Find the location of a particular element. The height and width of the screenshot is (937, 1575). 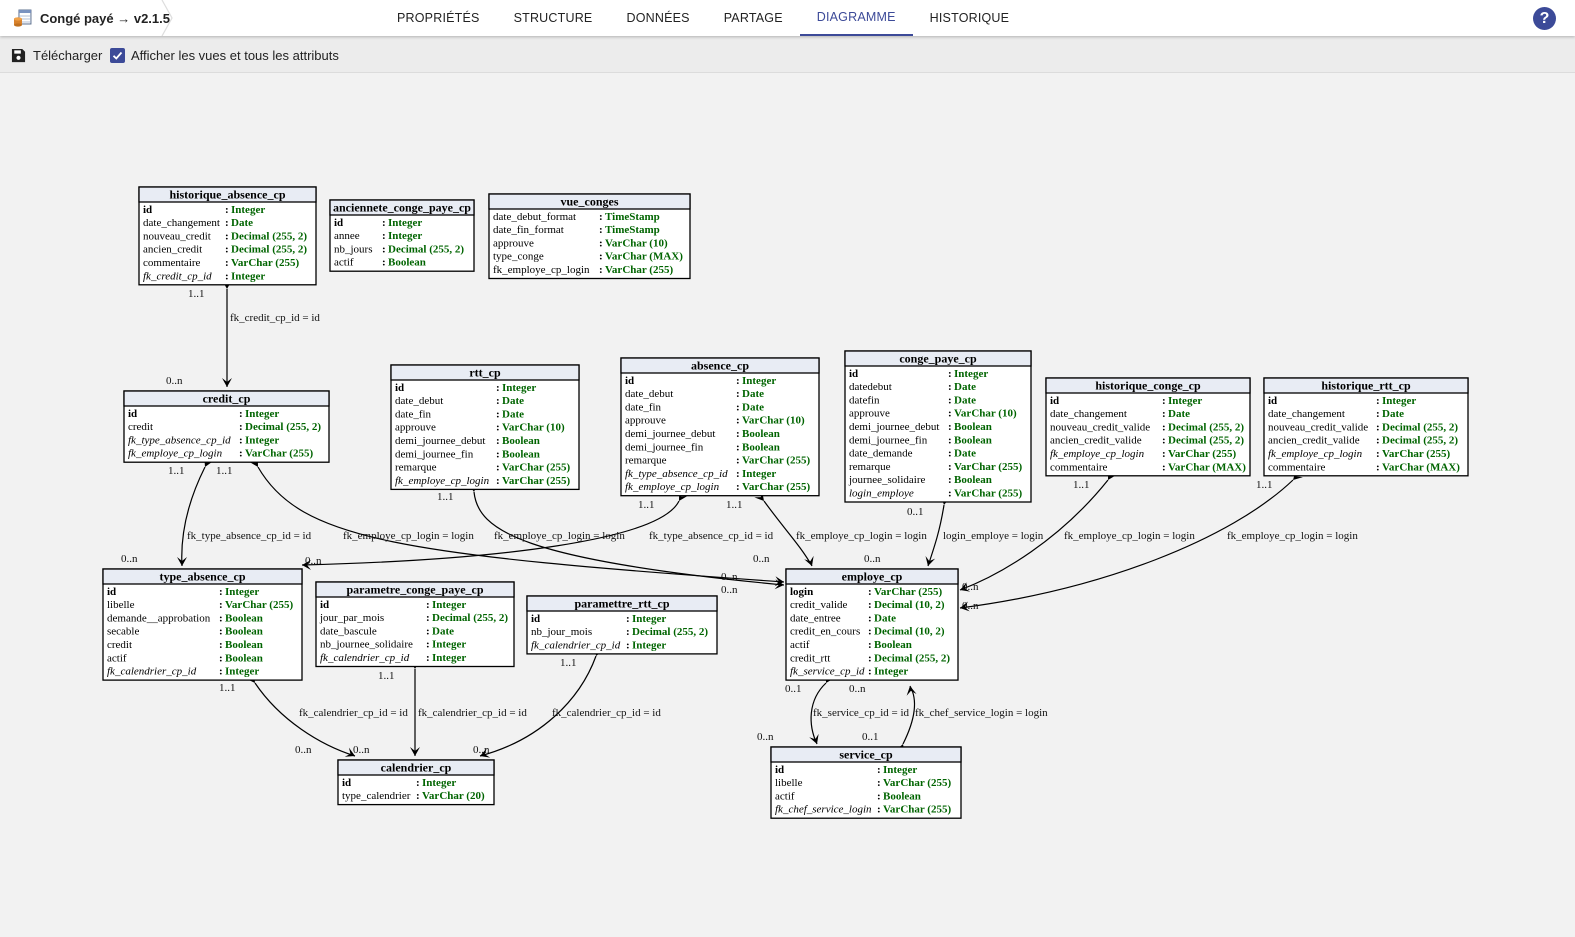

attribute-name: fk_credit_cp_id is located at coordinates (177, 276).